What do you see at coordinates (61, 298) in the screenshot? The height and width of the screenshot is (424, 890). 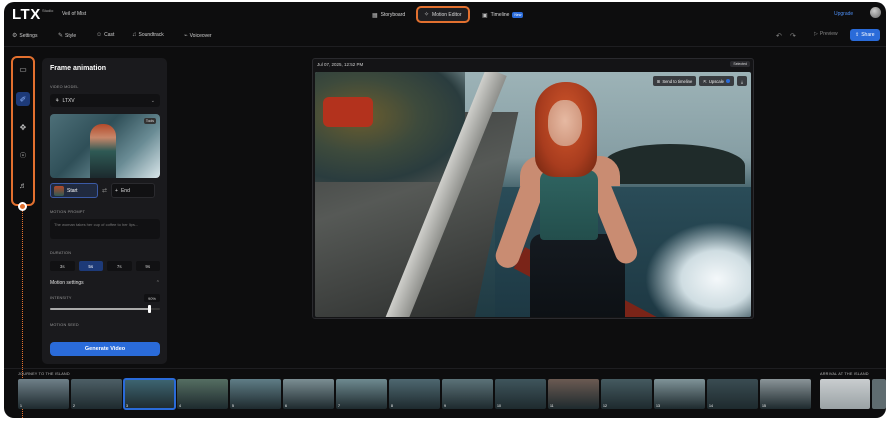 I see `intensity-label: INTENSITY` at bounding box center [61, 298].